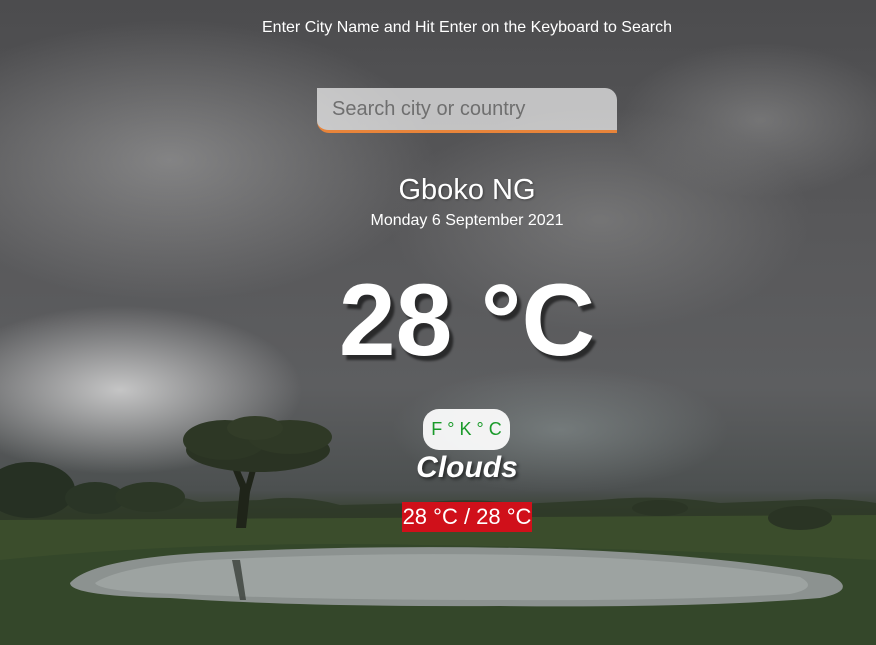 This screenshot has width=876, height=645. Describe the element at coordinates (467, 320) in the screenshot. I see `temperature-display: 28 °C` at that location.